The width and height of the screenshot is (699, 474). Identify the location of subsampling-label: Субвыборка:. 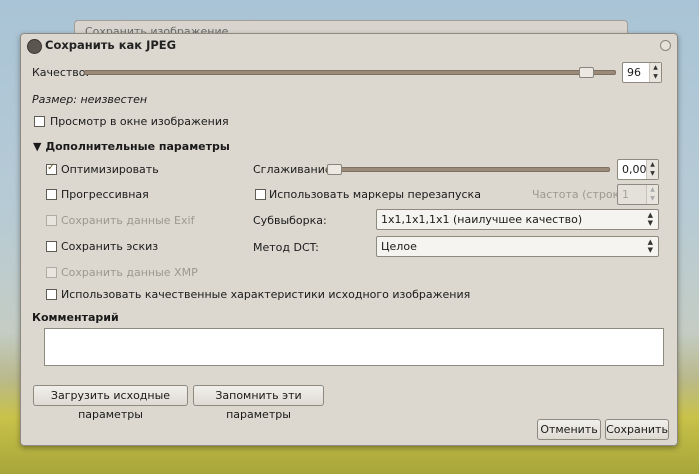
(290, 220).